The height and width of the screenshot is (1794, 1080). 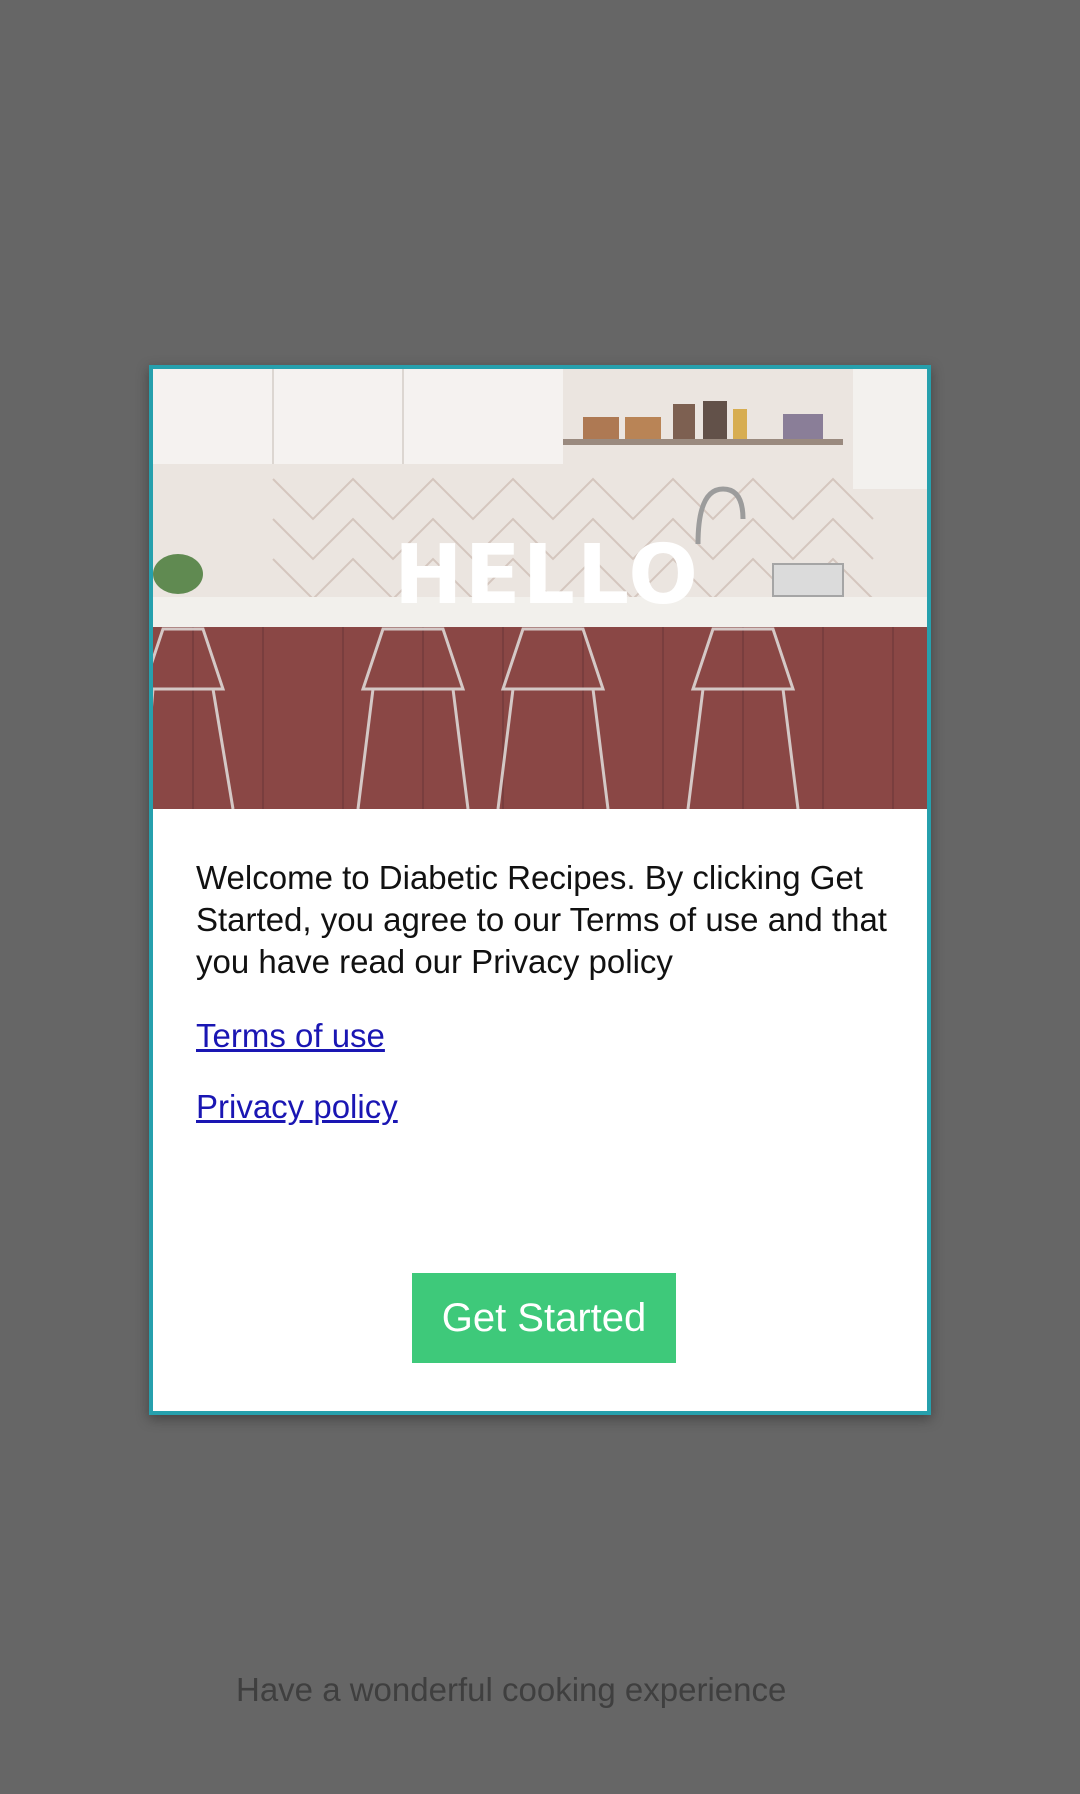 What do you see at coordinates (290, 1036) in the screenshot?
I see `terms-of-use-link: Terms of use` at bounding box center [290, 1036].